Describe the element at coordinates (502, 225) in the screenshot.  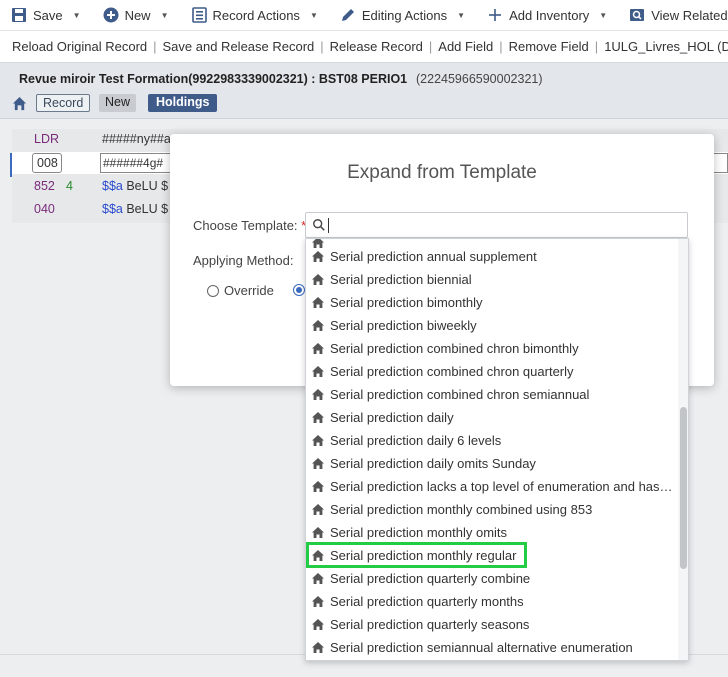
I see `template-search-input` at that location.